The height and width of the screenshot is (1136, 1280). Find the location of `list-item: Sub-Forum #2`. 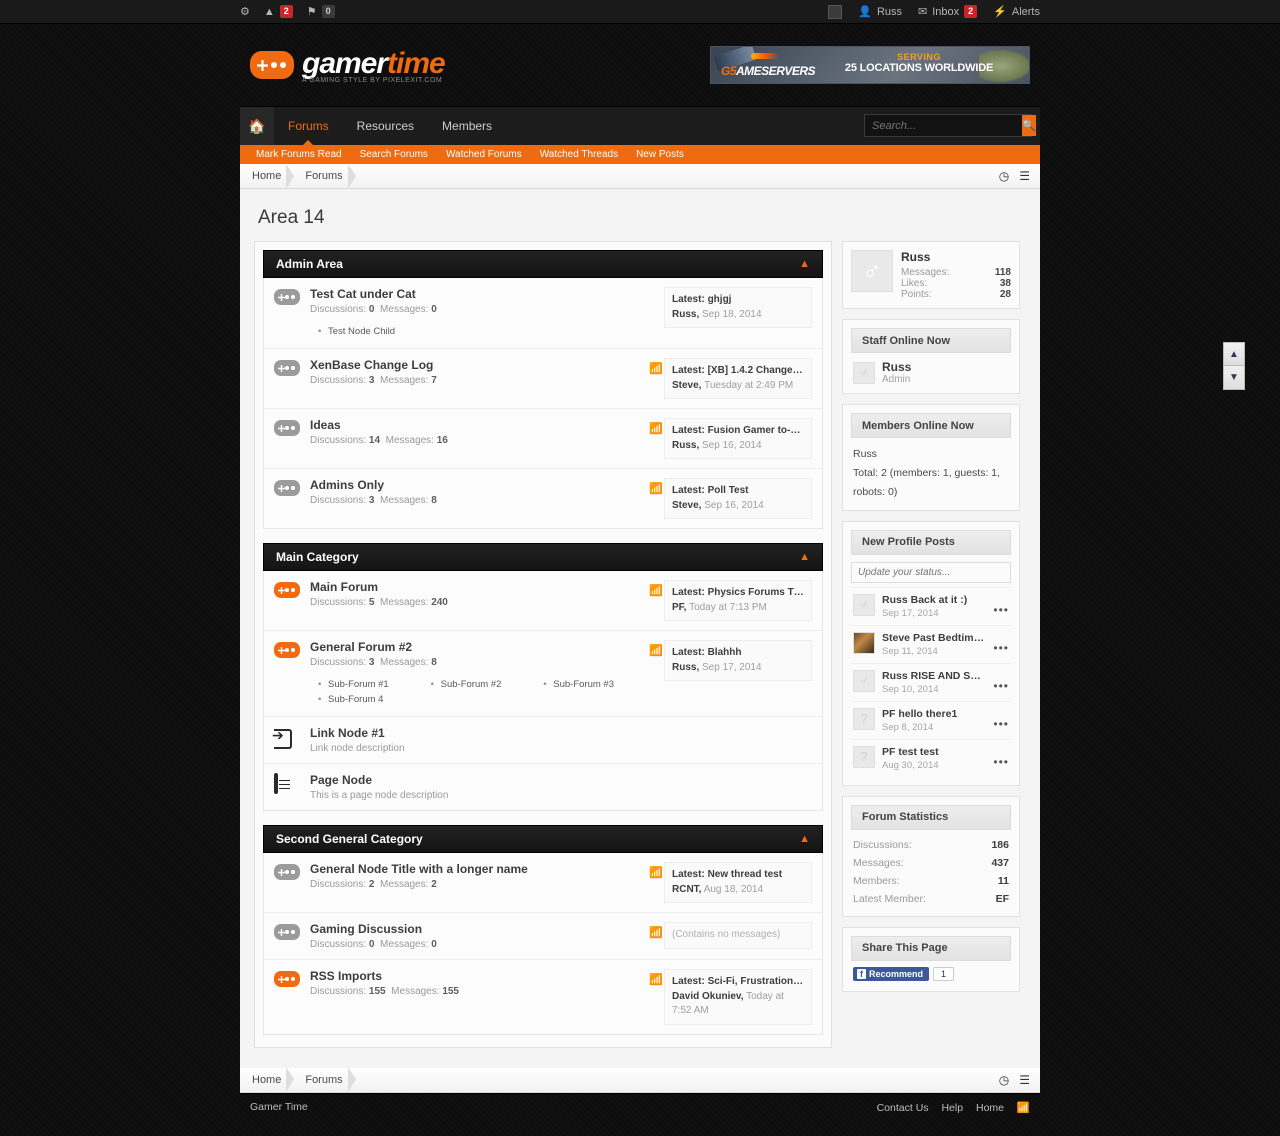

list-item: Sub-Forum #2 is located at coordinates (479, 684).